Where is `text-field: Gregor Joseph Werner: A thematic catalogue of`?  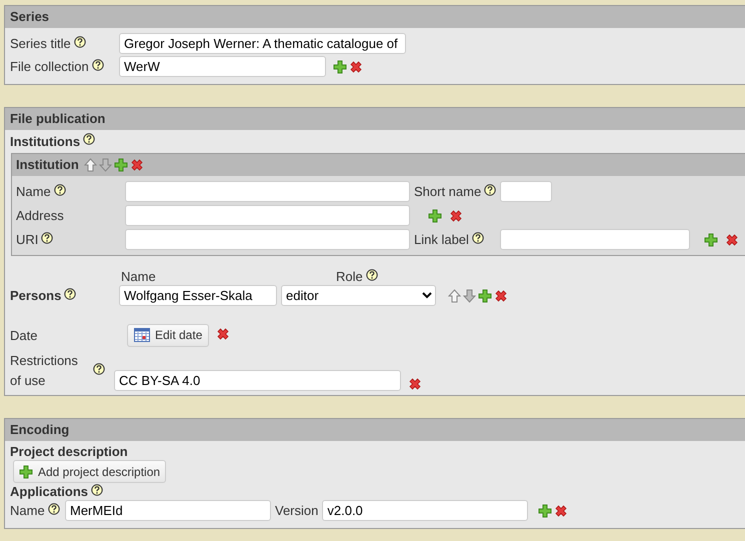
text-field: Gregor Joseph Werner: A thematic catalogue of is located at coordinates (262, 43).